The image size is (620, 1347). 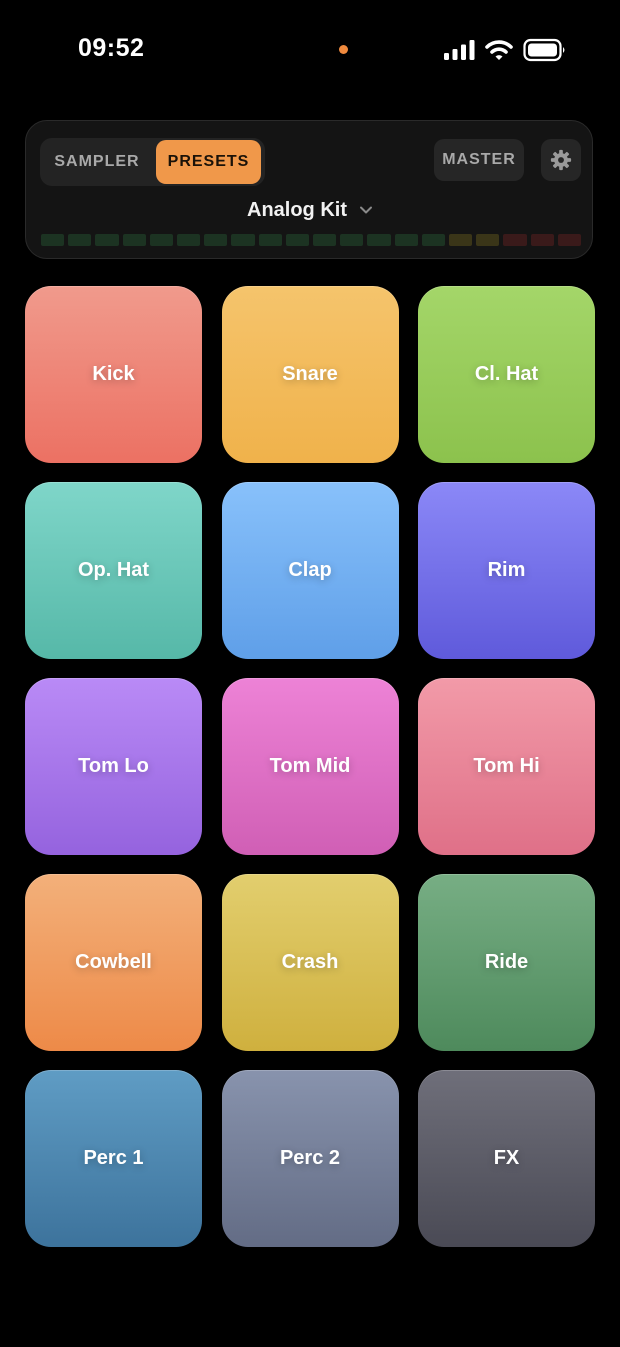 I want to click on pad-label: Tom Hi, so click(x=506, y=766).